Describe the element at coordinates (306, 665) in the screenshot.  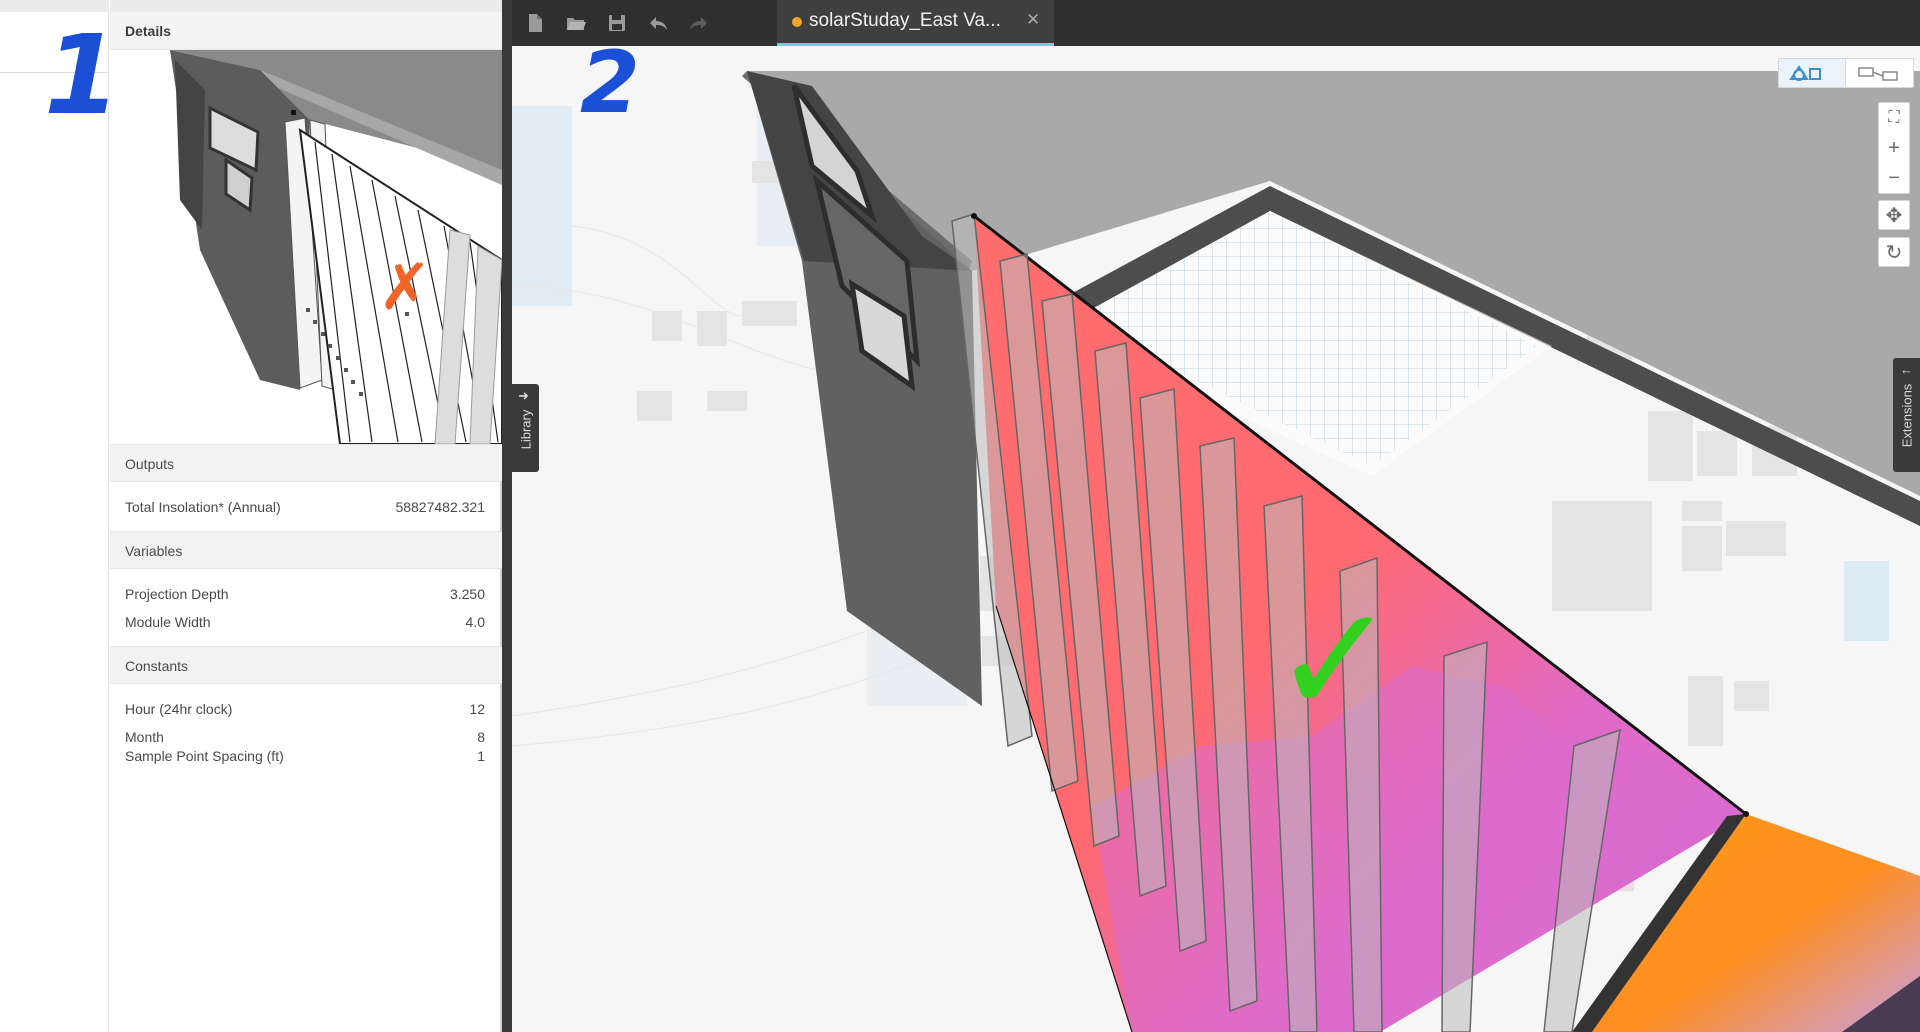
I see `constants-section-header: Constants` at that location.